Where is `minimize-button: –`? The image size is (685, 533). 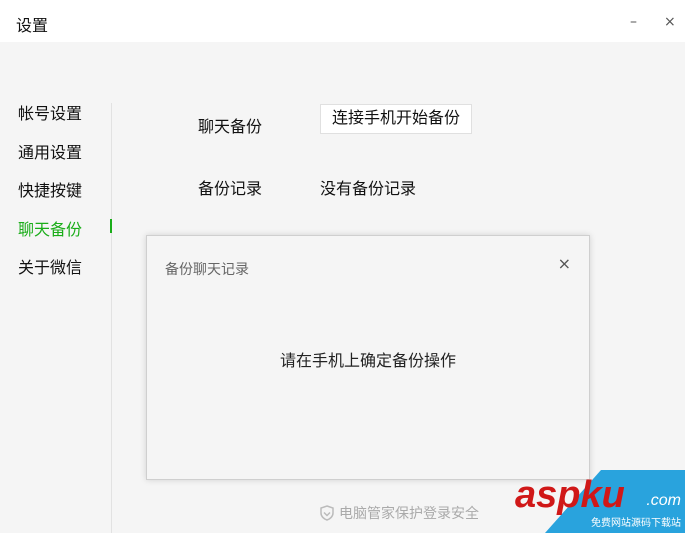
minimize-button: – is located at coordinates (633, 22).